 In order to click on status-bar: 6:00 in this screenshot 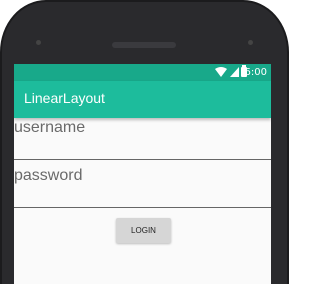, I will do `click(142, 72)`.